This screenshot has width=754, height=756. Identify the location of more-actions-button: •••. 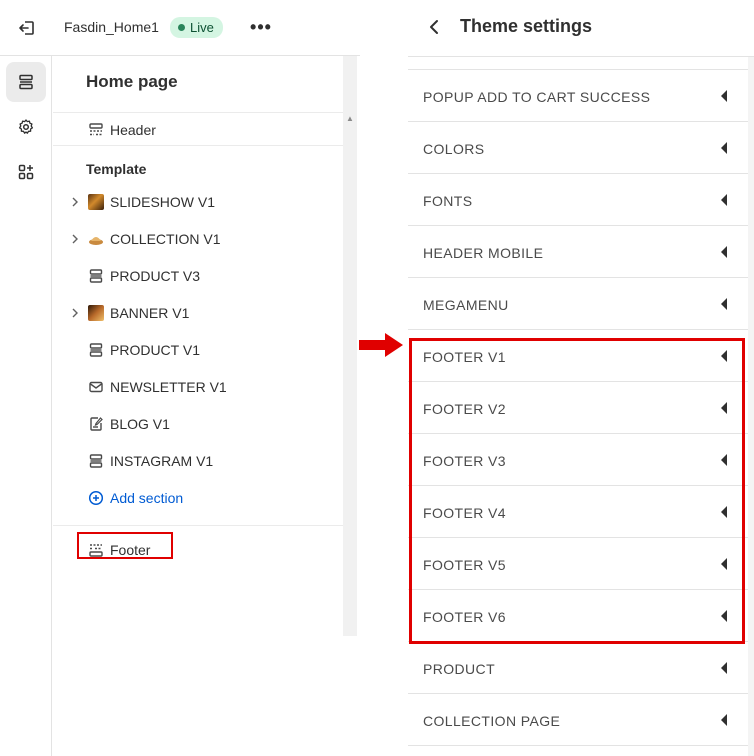
(261, 27).